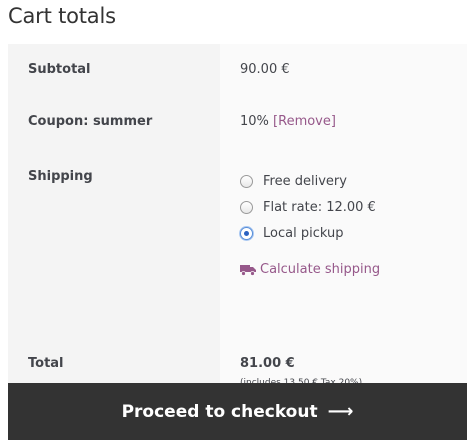  Describe the element at coordinates (320, 269) in the screenshot. I see `calculate-shipping-label: Calculate shipping` at that location.